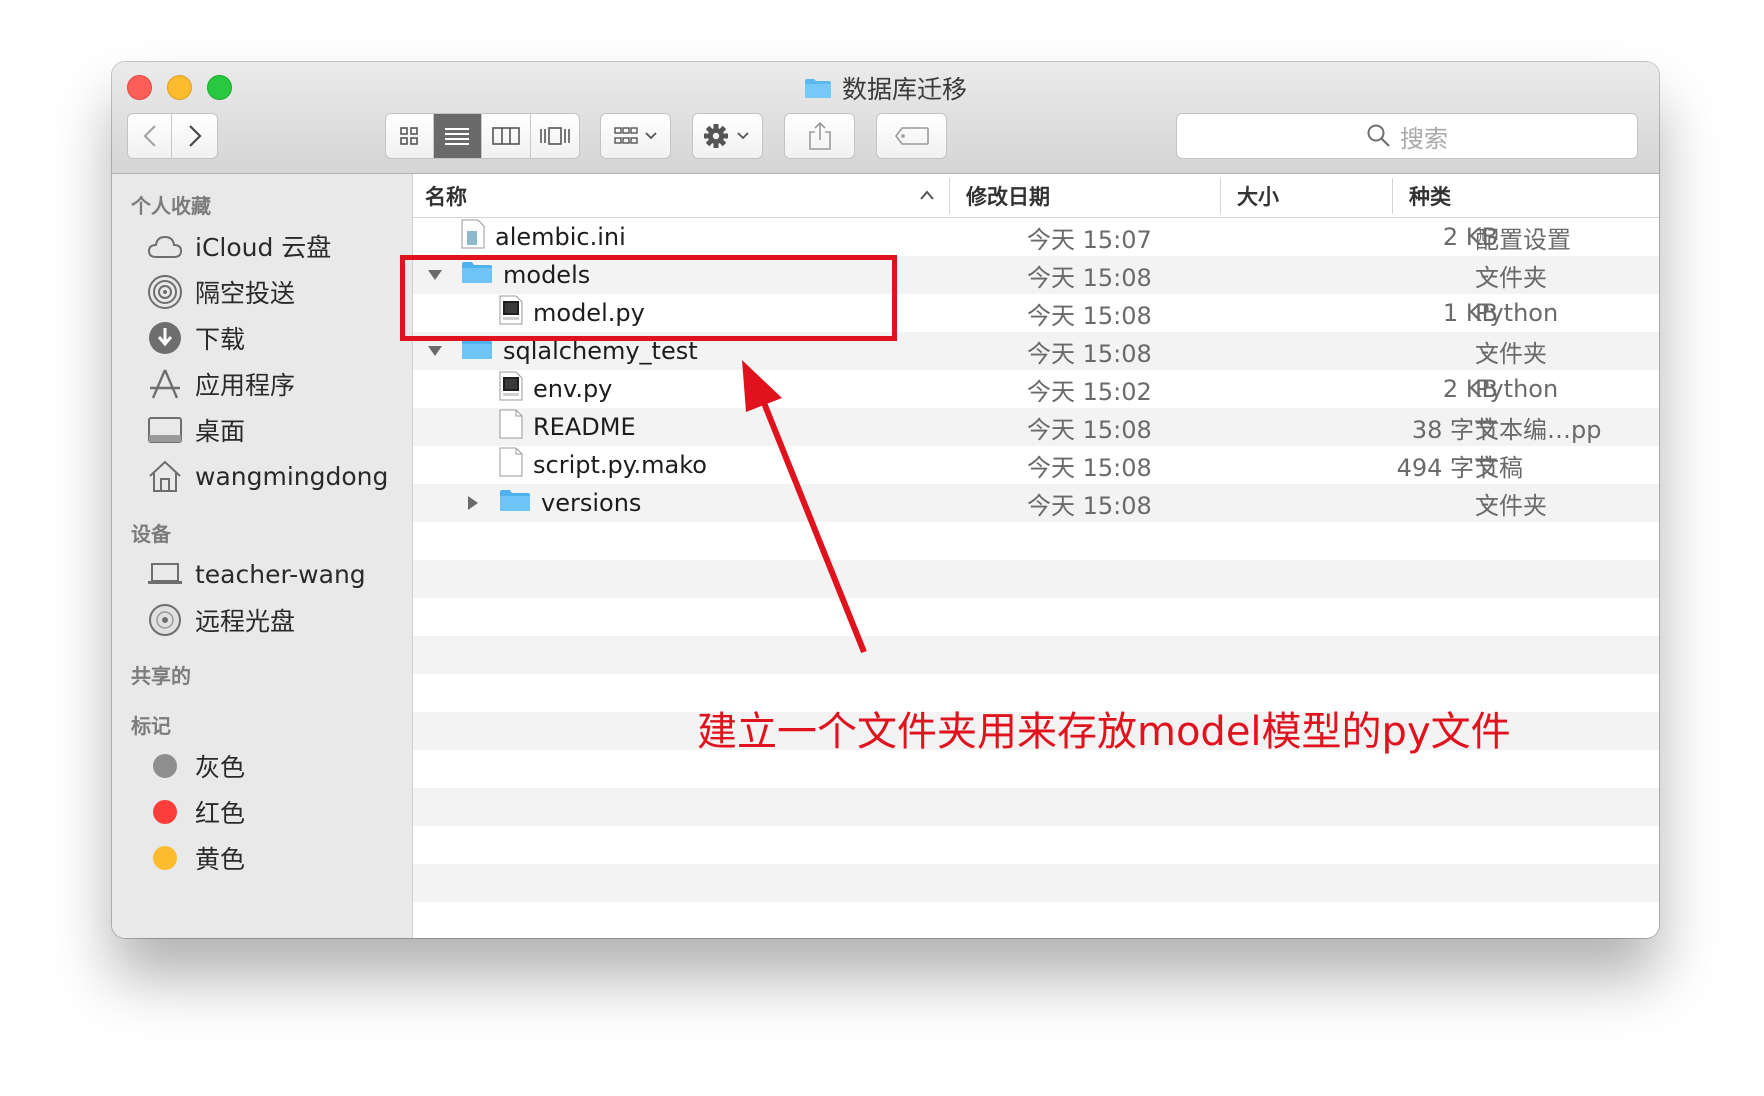  I want to click on sidebar-item-tag-red: 红色, so click(195, 812).